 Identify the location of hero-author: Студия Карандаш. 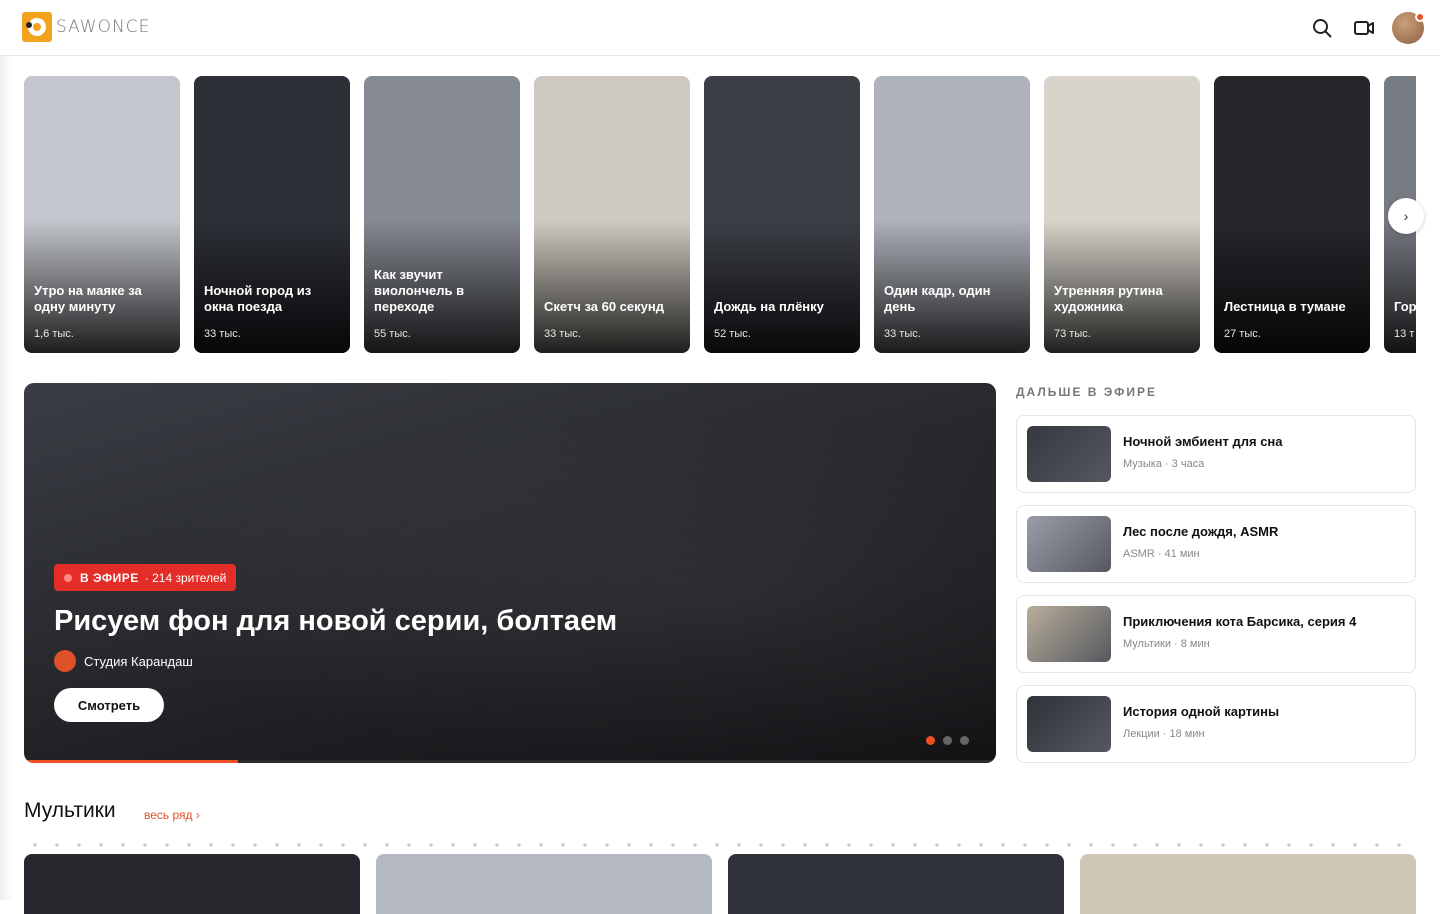
(123, 661).